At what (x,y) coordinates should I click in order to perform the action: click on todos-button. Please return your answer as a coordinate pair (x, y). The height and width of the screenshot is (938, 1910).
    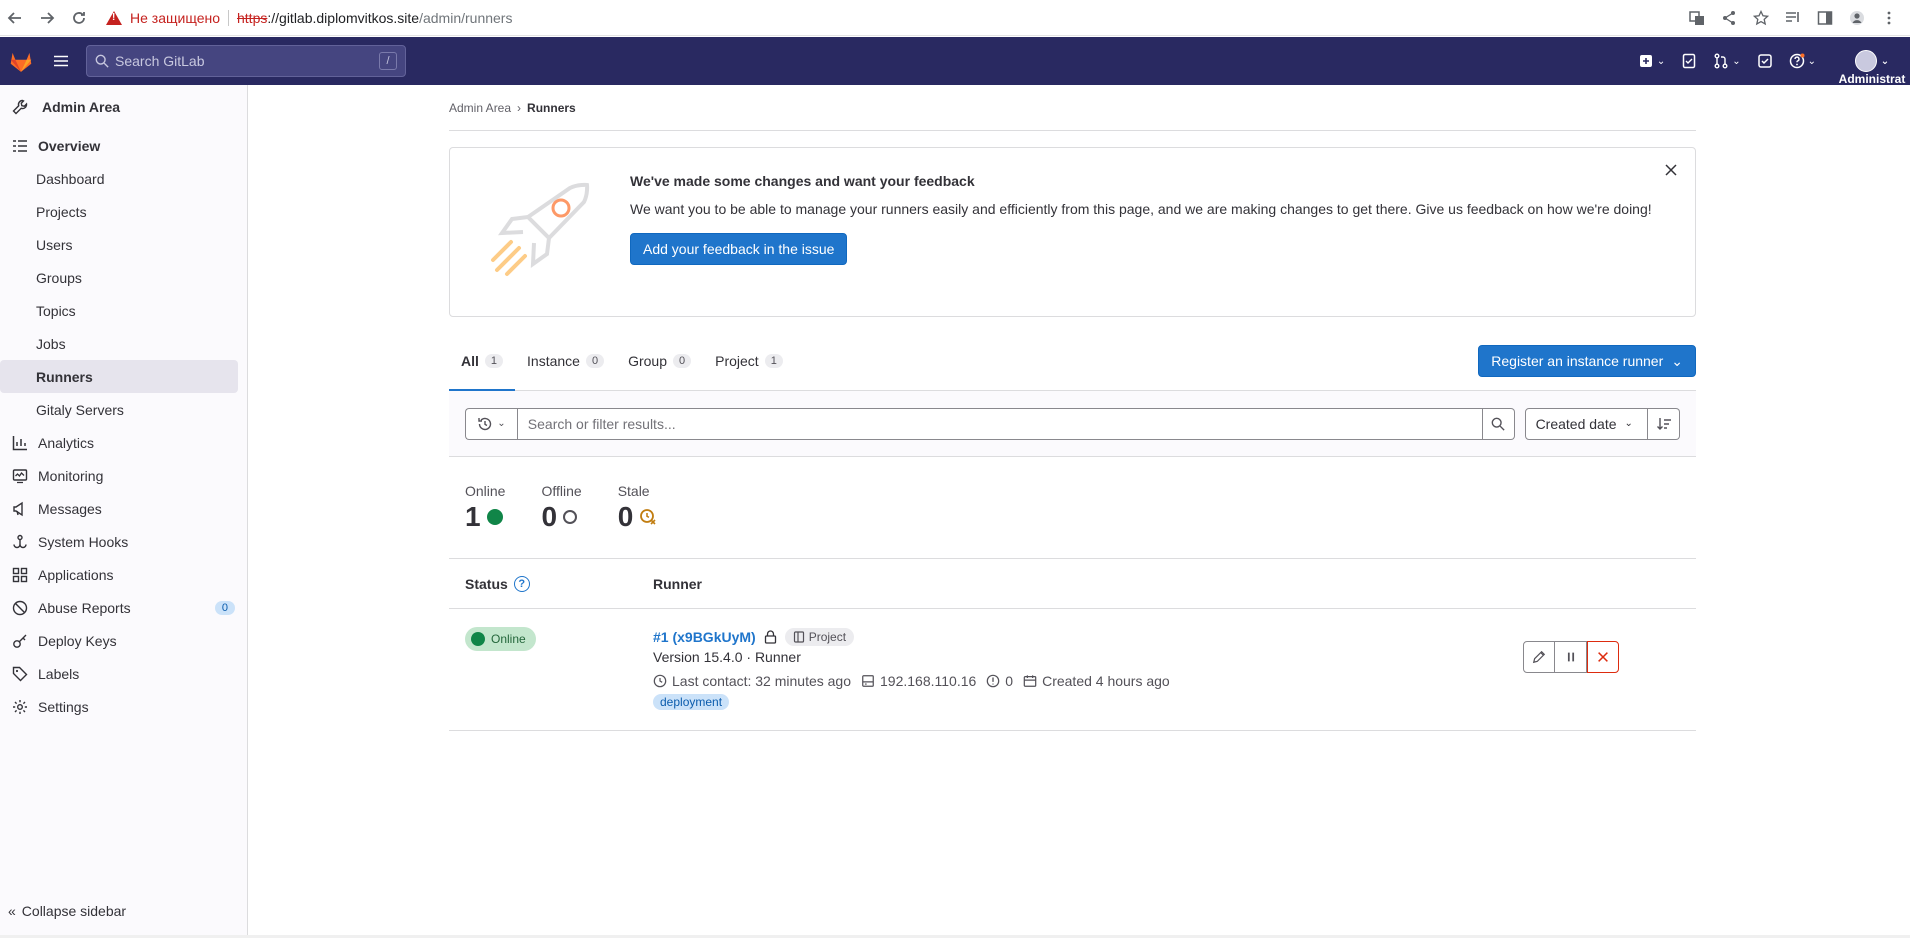
    Looking at the image, I should click on (1765, 61).